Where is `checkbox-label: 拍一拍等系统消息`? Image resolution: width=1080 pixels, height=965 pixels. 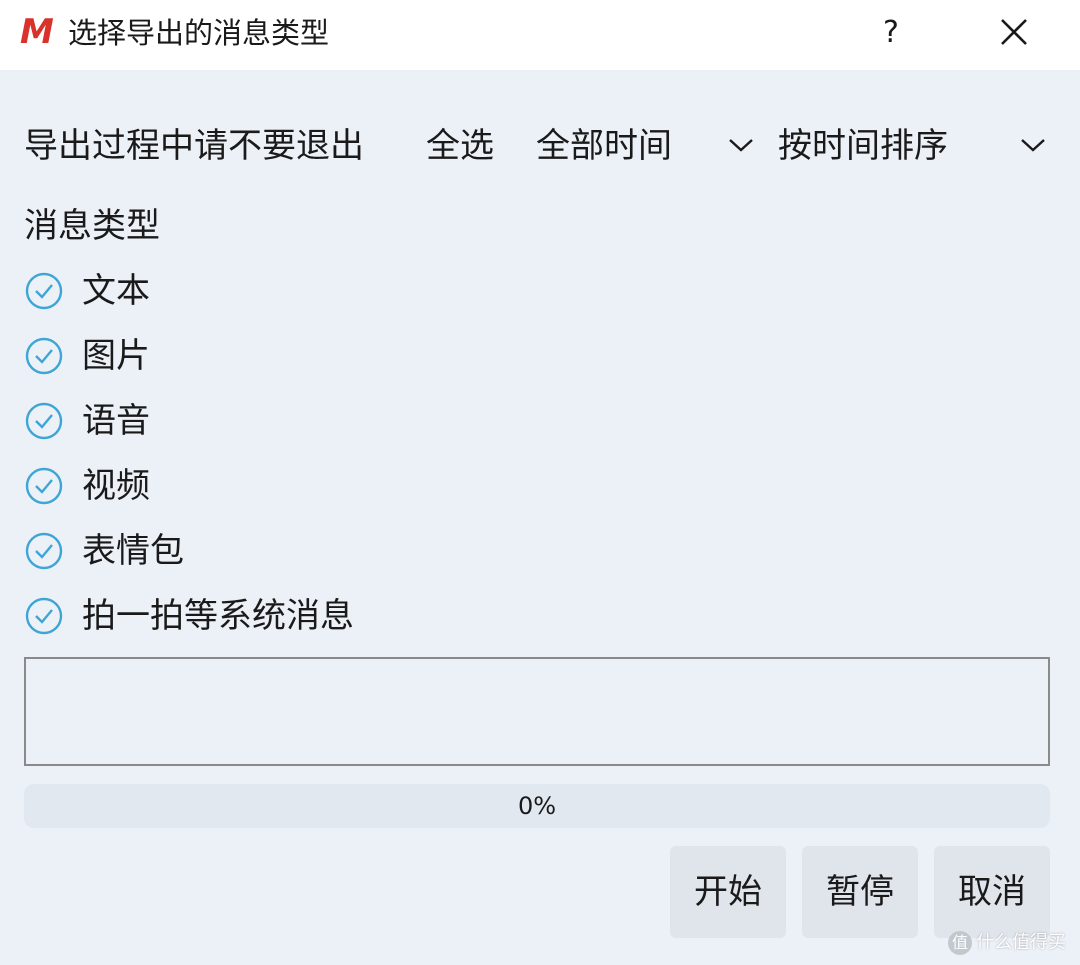
checkbox-label: 拍一拍等系统消息 is located at coordinates (218, 616).